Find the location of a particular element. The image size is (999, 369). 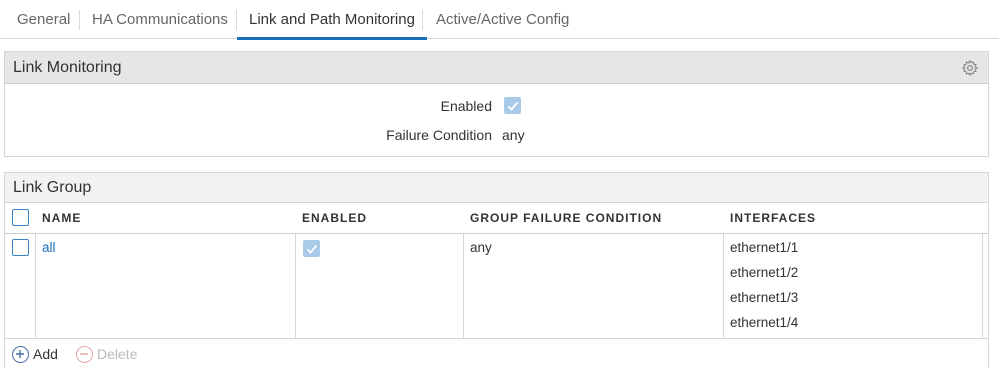

delete-button: Delete is located at coordinates (106, 354).